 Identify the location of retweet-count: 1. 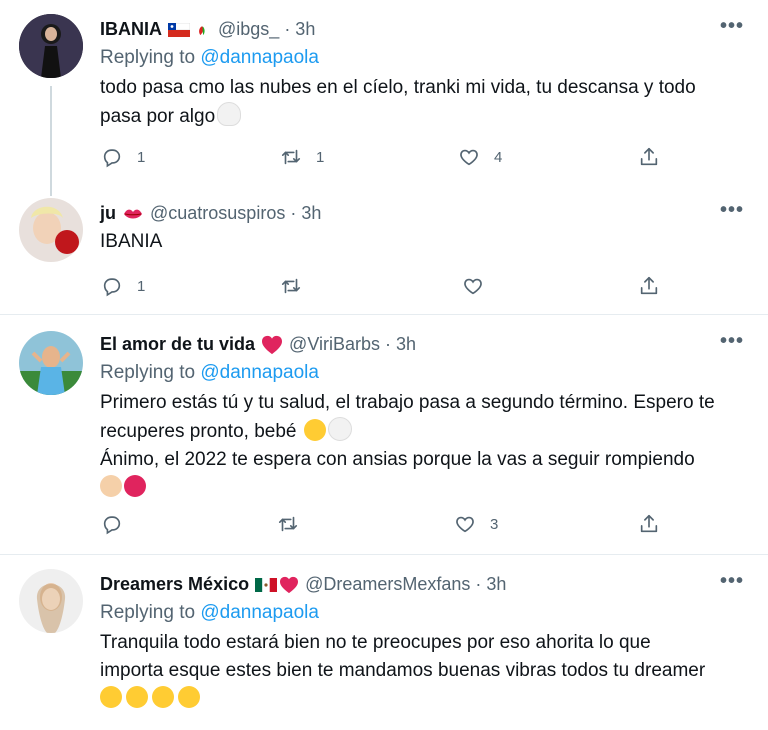
(320, 157).